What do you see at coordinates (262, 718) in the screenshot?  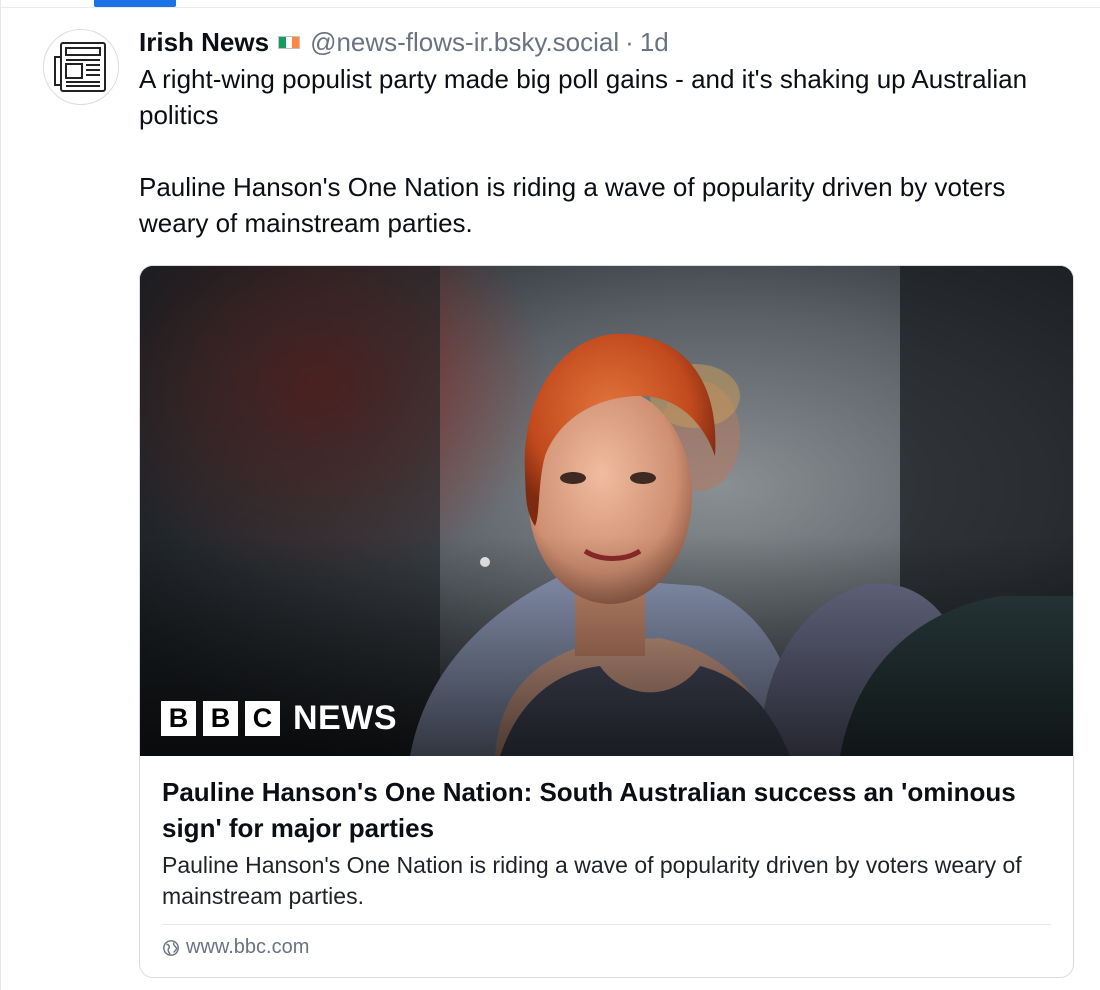 I see `bbc-logo-box-c: C` at bounding box center [262, 718].